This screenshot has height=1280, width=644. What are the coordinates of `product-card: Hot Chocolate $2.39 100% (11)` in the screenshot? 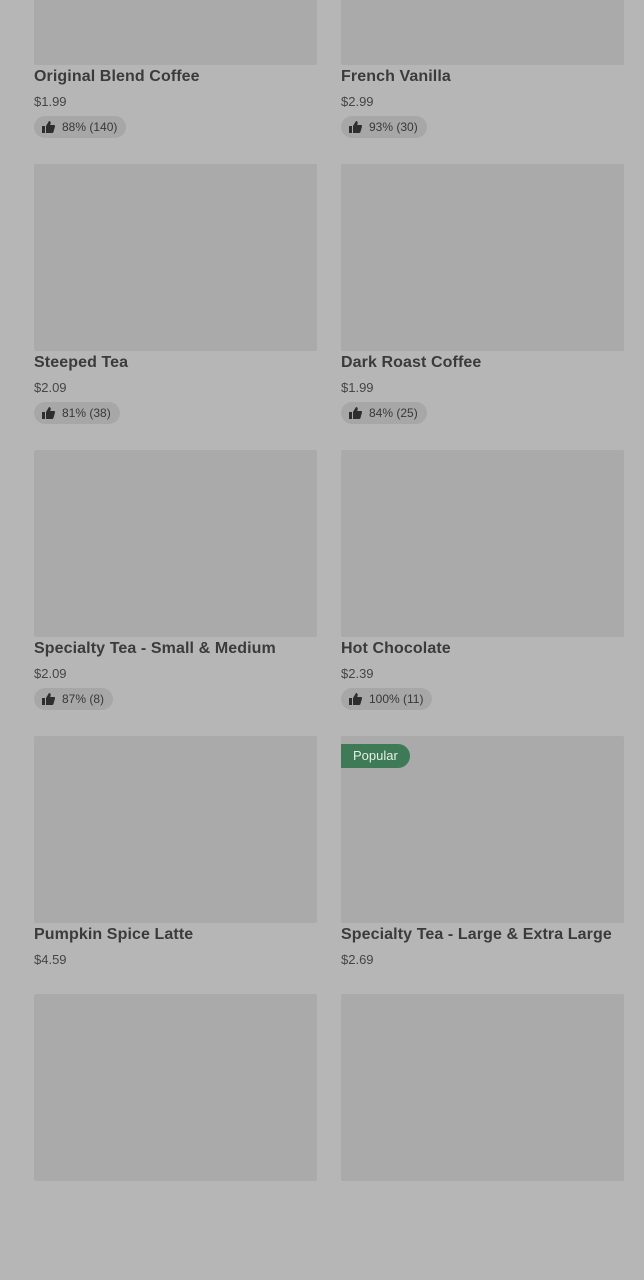 It's located at (482, 593).